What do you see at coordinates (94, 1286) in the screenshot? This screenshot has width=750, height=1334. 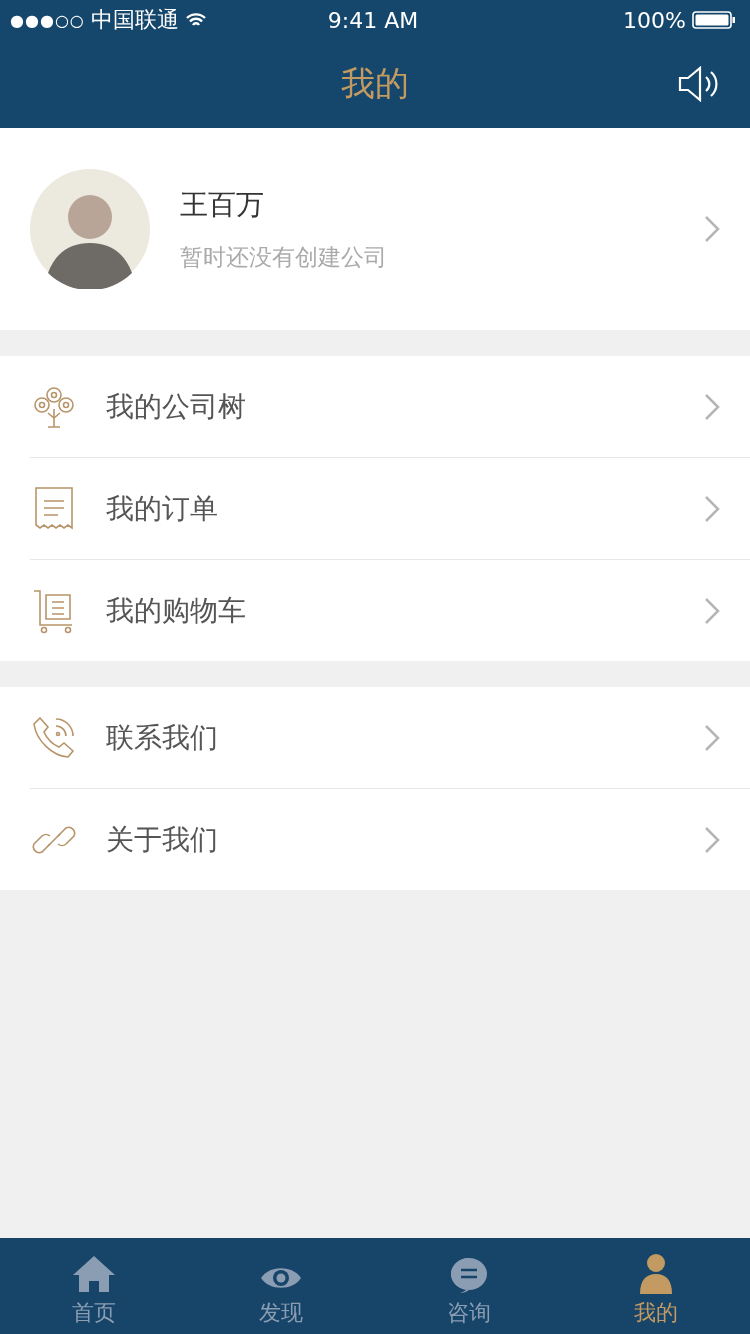 I see `tab: 首页` at bounding box center [94, 1286].